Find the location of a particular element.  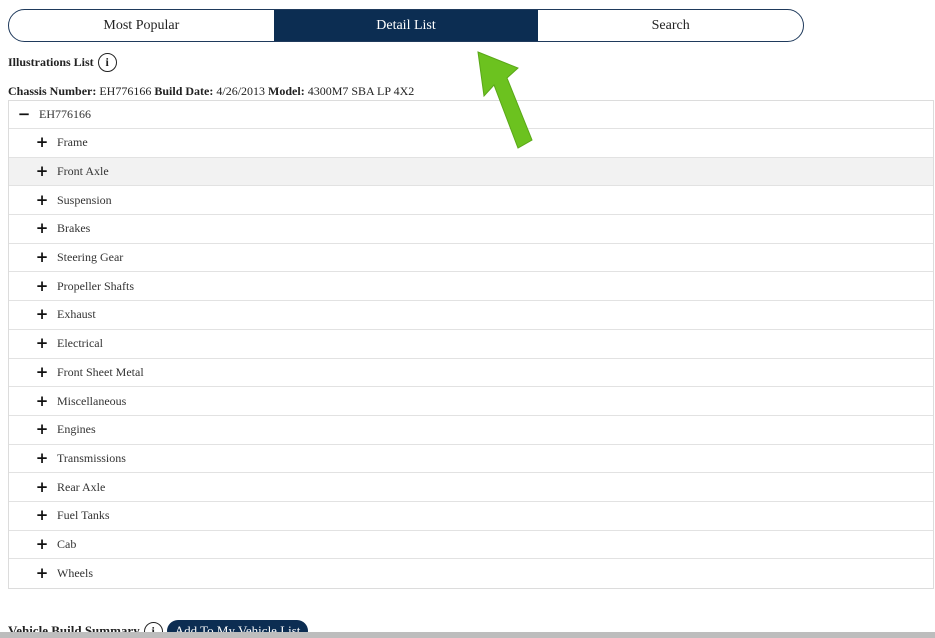

tree-item-label: Front Sheet Metal is located at coordinates (100, 371).